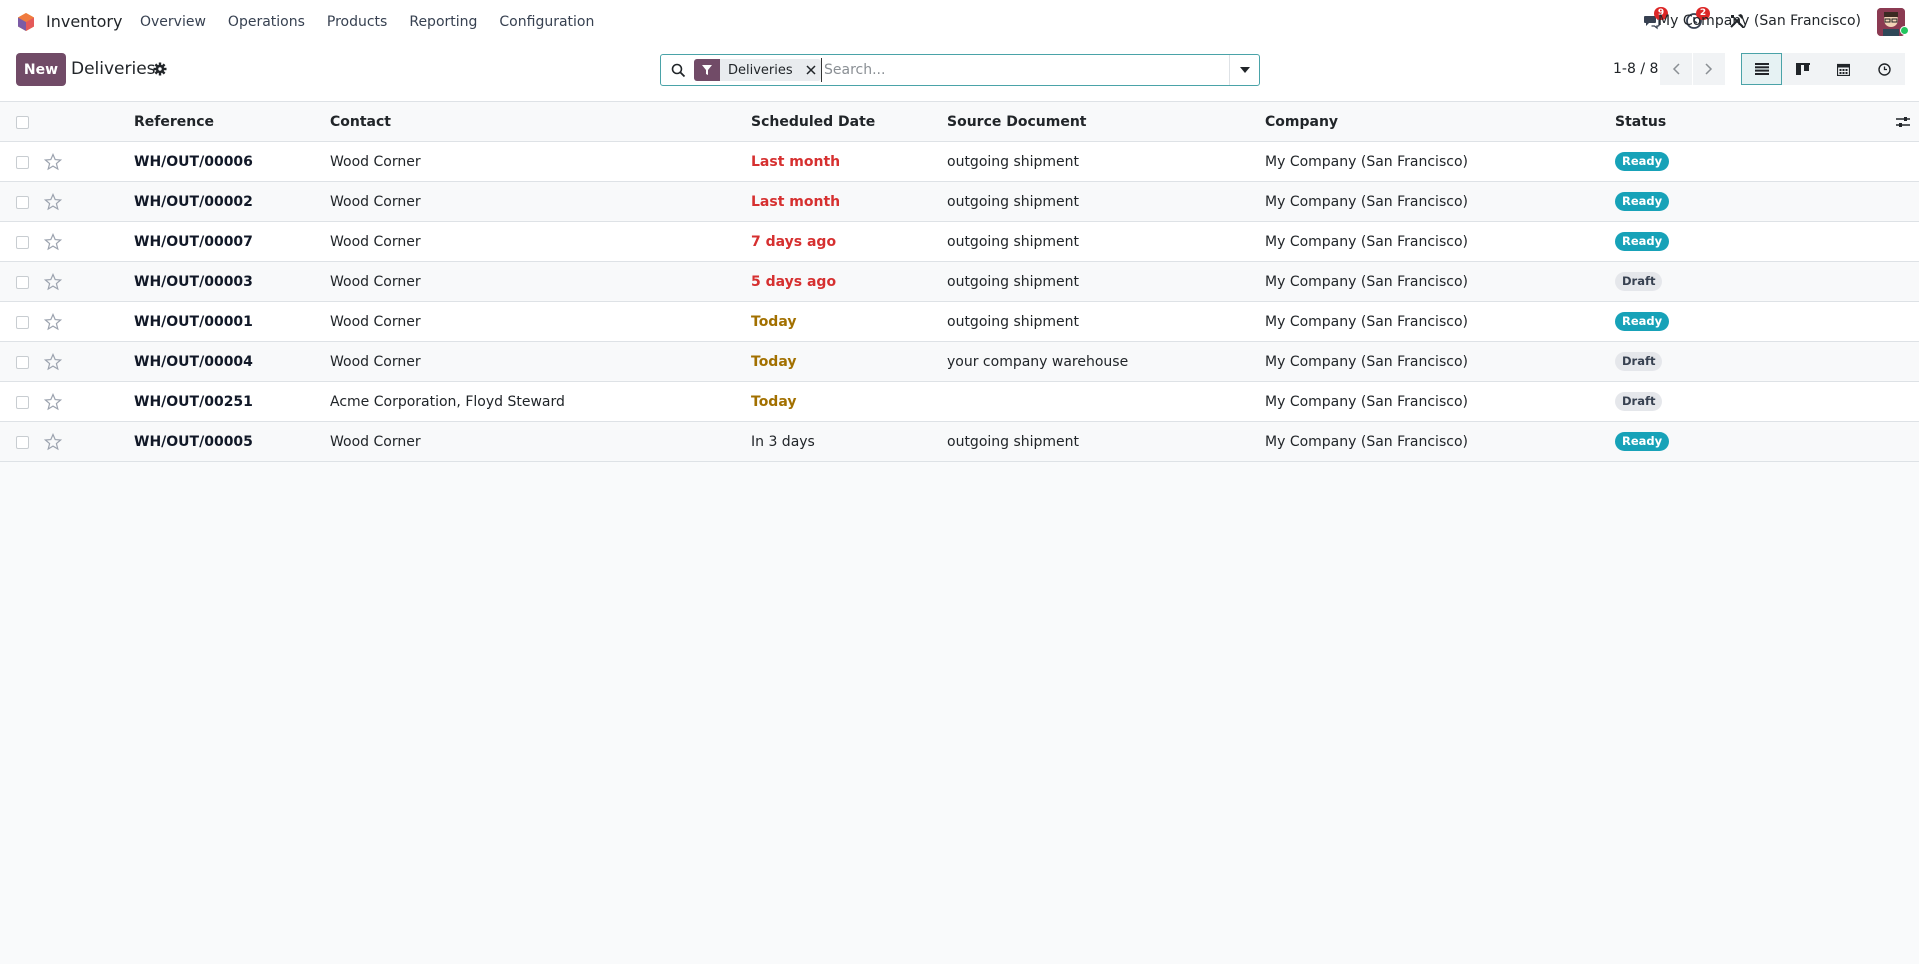 This screenshot has height=964, width=1919. What do you see at coordinates (193, 202) in the screenshot?
I see `cell-reference: WH/OUT/00002` at bounding box center [193, 202].